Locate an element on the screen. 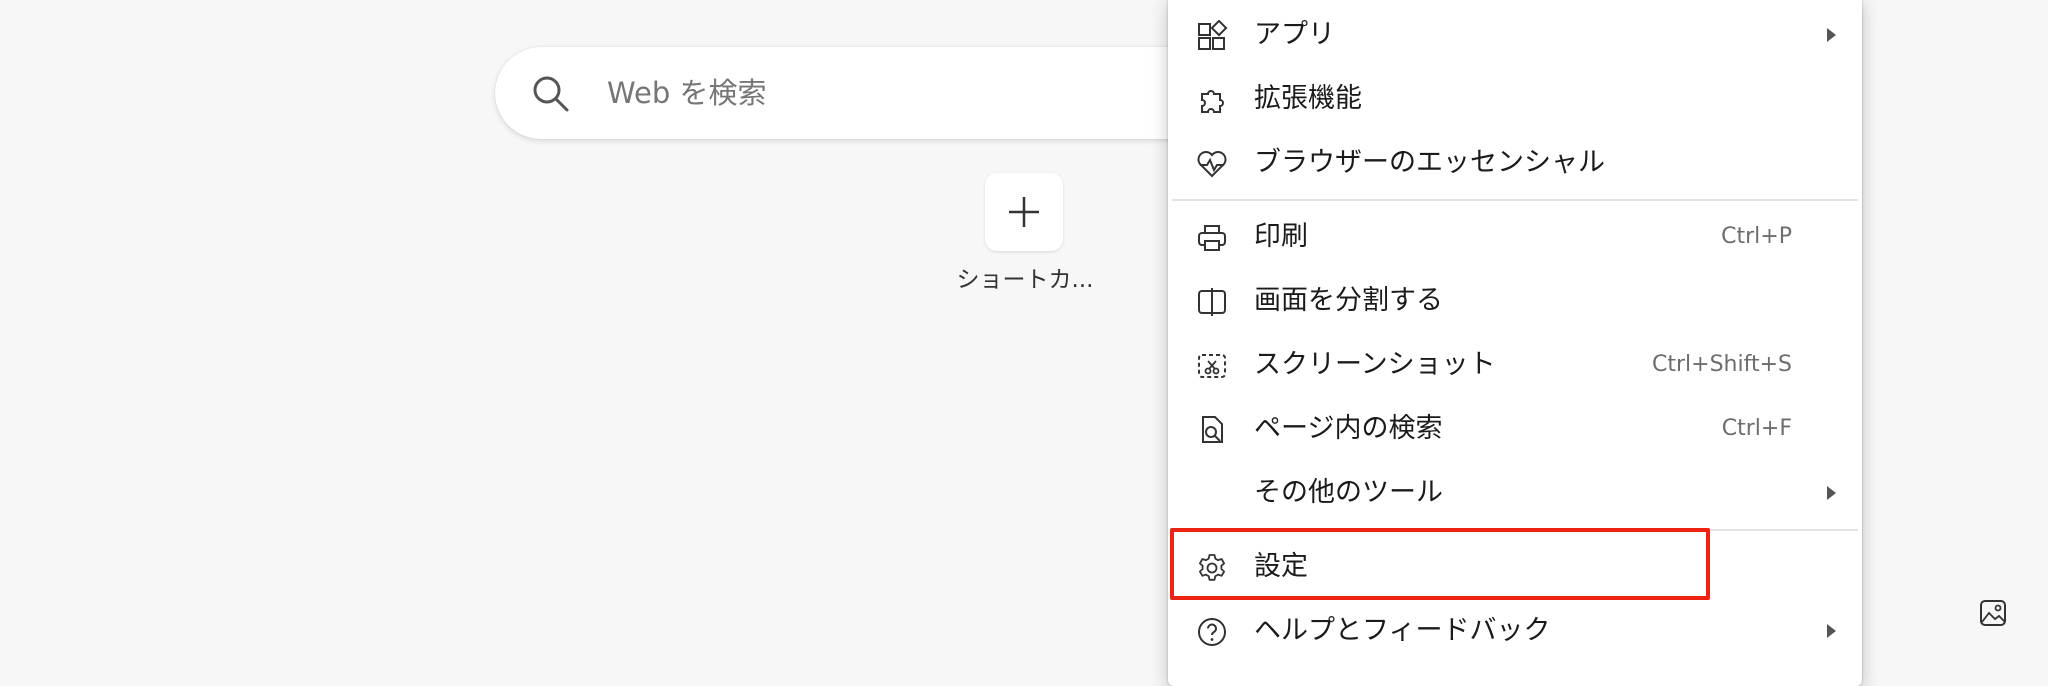 The height and width of the screenshot is (686, 2048). background-image-icon is located at coordinates (1993, 613).